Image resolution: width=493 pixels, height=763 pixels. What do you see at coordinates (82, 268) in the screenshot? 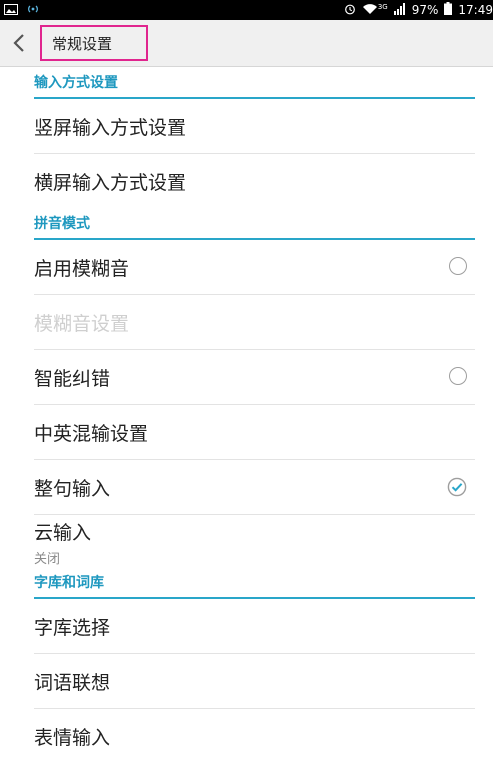
I see `item-label: 启用模糊音` at bounding box center [82, 268].